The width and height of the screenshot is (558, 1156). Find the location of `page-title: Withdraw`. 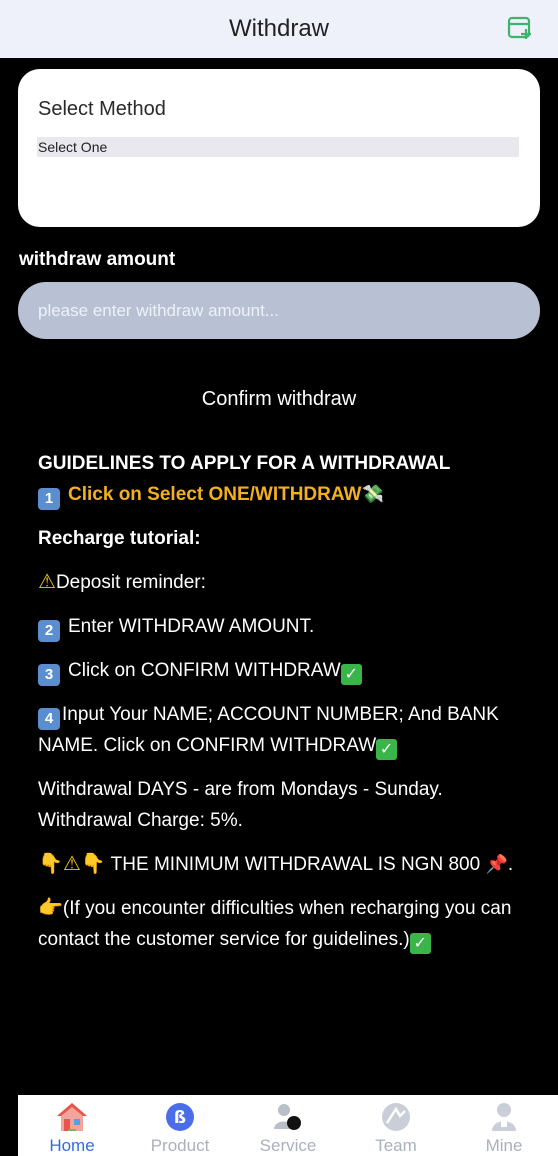

page-title: Withdraw is located at coordinates (279, 28).